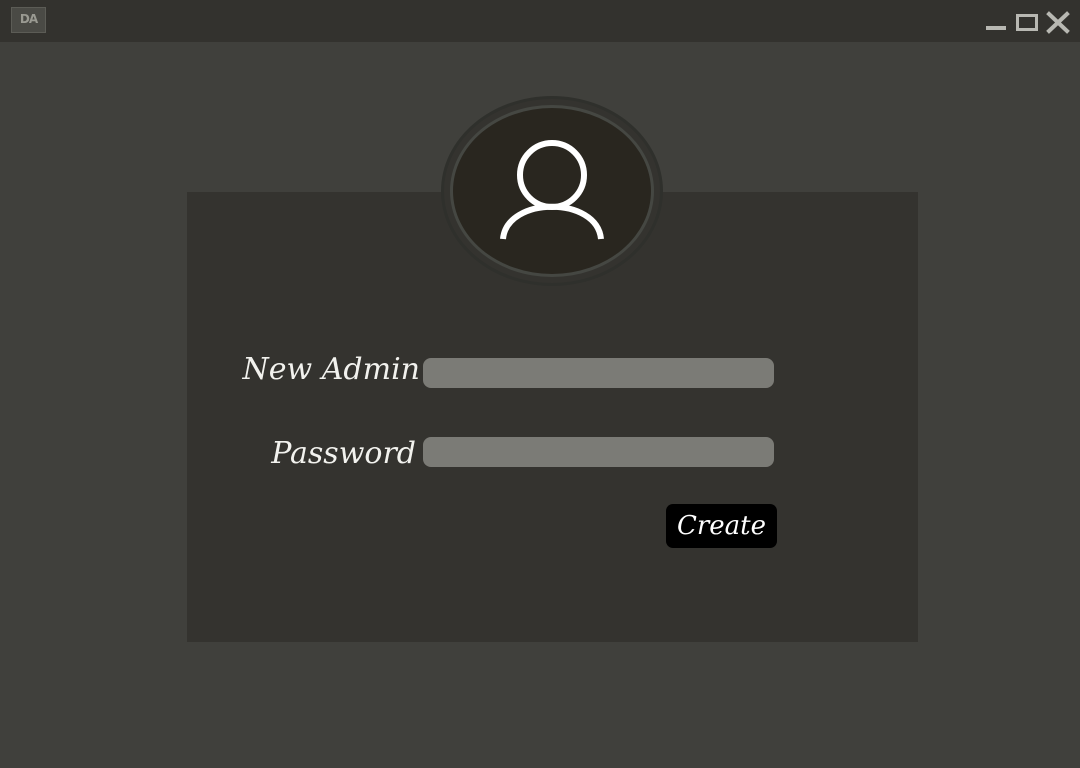 The width and height of the screenshot is (1080, 768). I want to click on password-input, so click(598, 452).